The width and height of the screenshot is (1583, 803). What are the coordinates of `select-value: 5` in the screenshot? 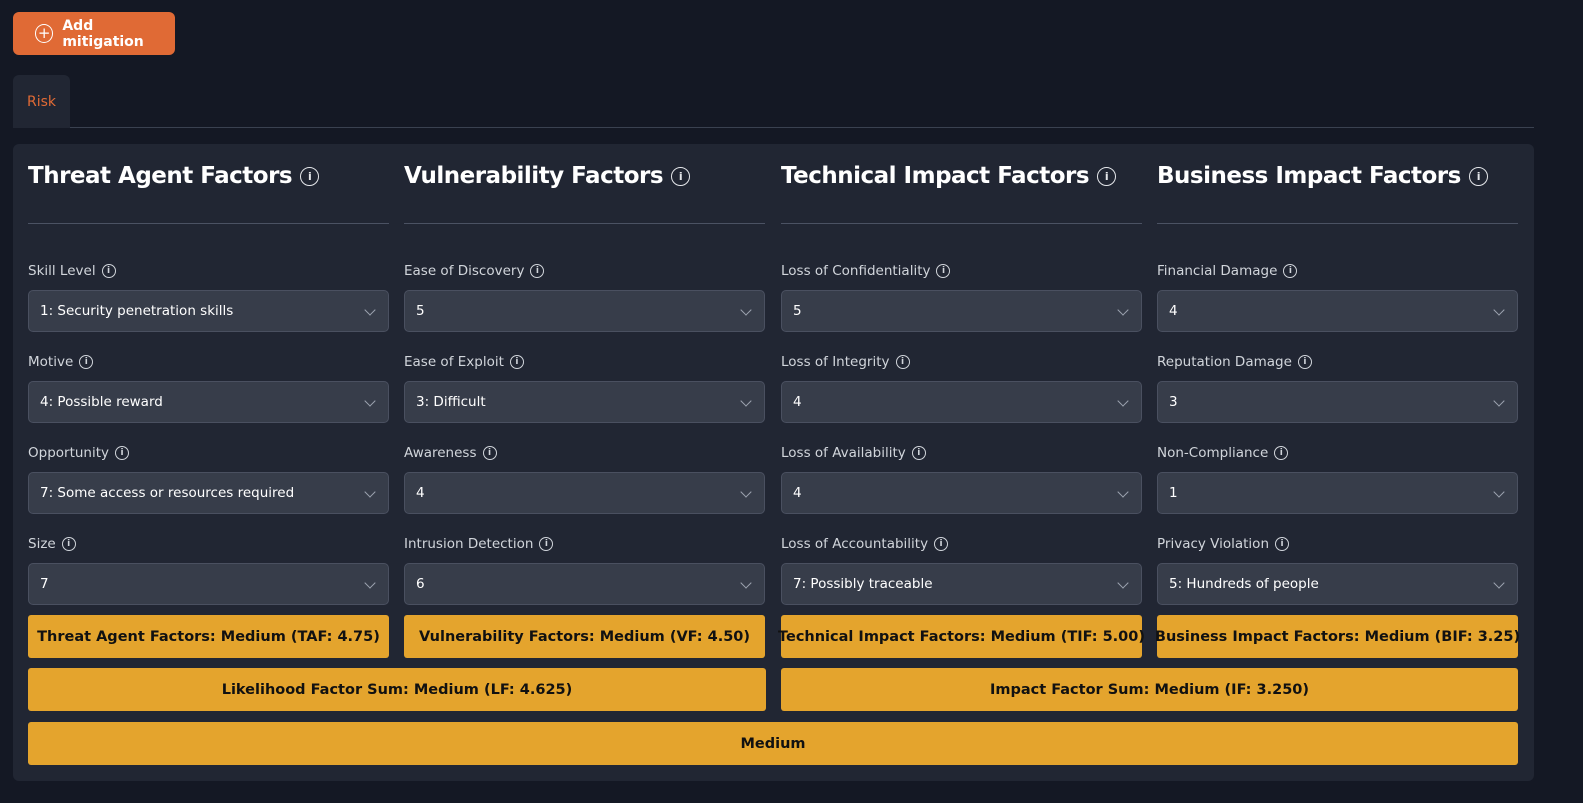 It's located at (797, 311).